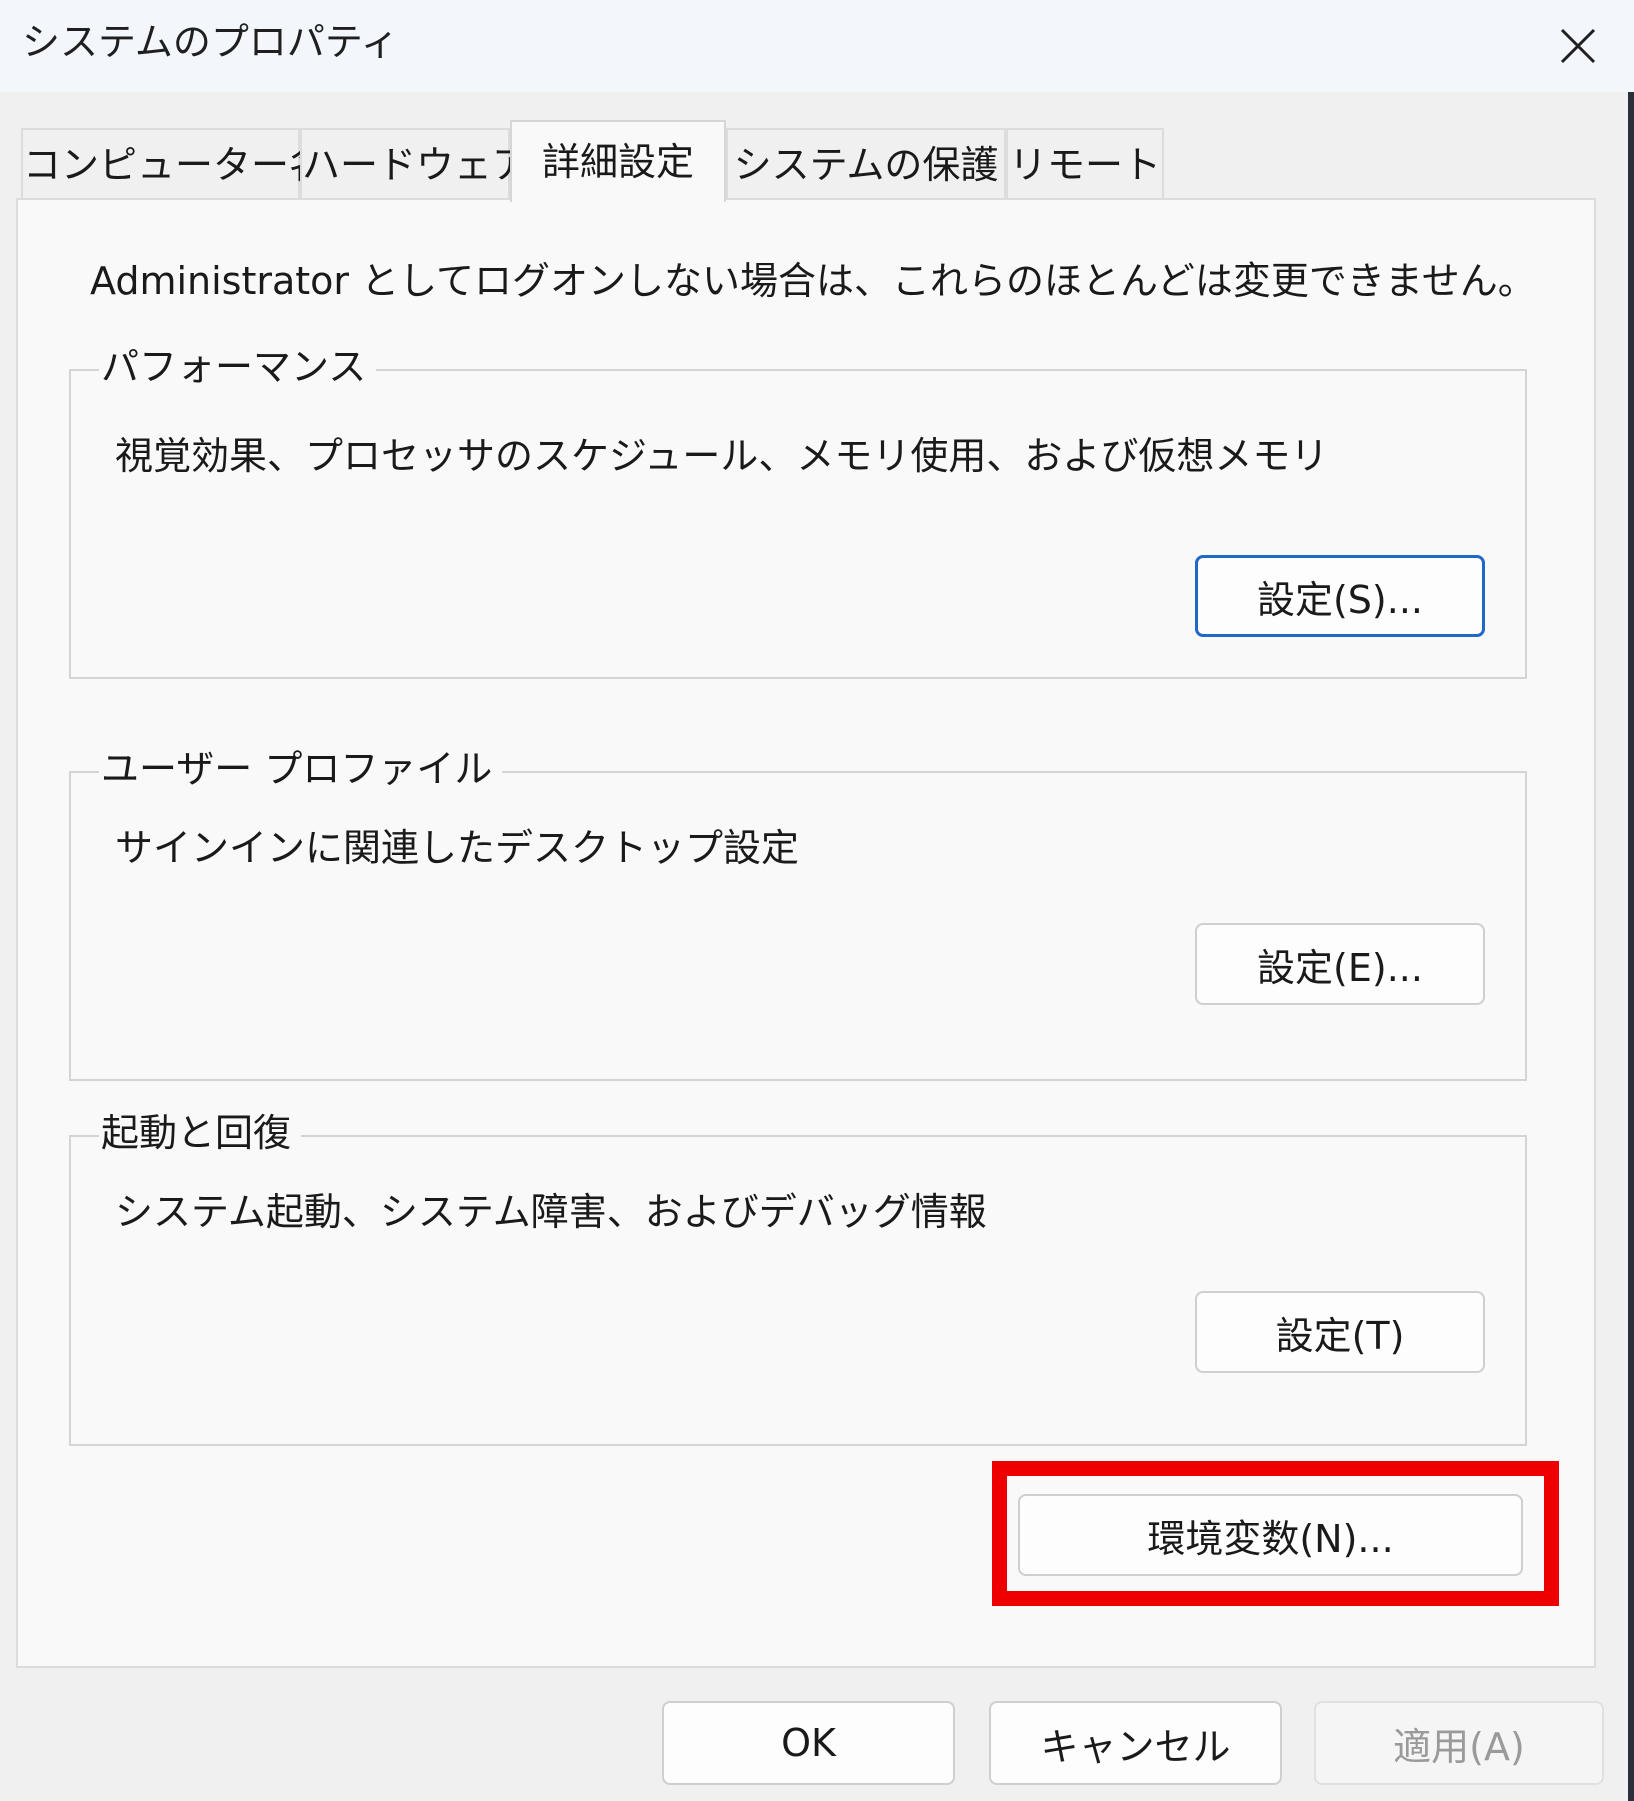 The image size is (1634, 1801). What do you see at coordinates (174, 163) in the screenshot?
I see `tab-computer-name: コンピューター名` at bounding box center [174, 163].